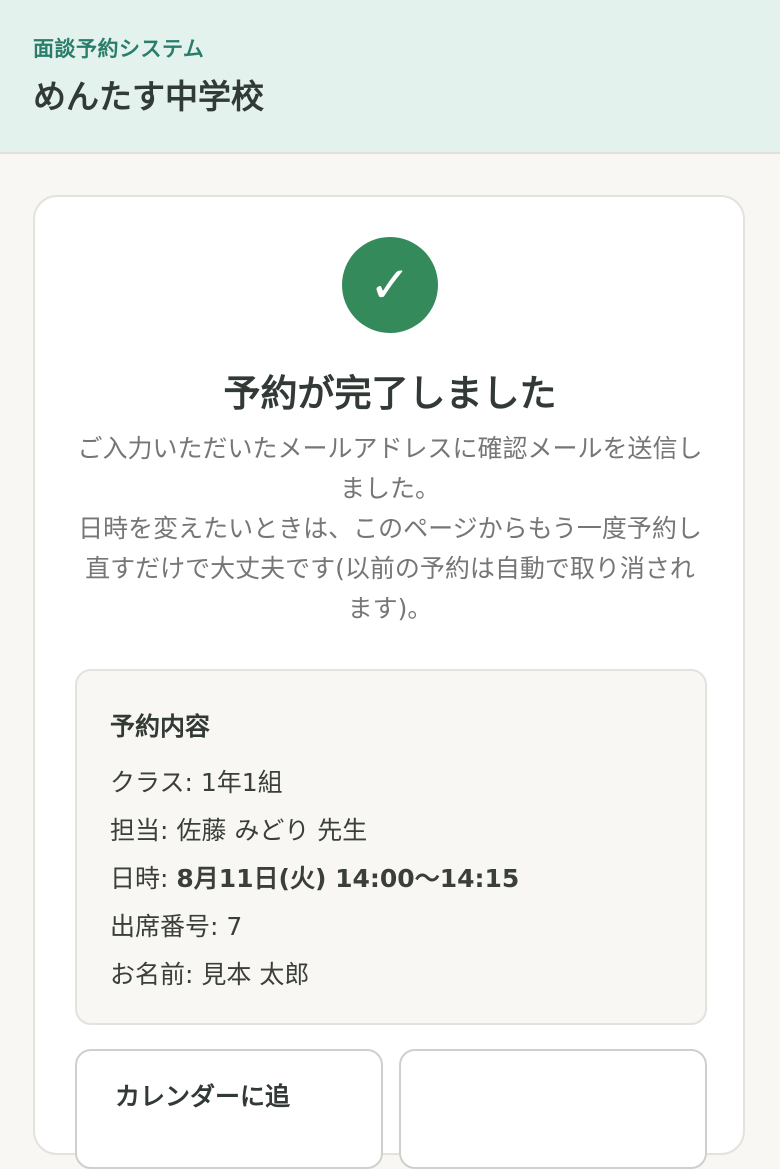 Image resolution: width=780 pixels, height=1169 pixels. I want to click on class-value: 1年1組, so click(241, 782).